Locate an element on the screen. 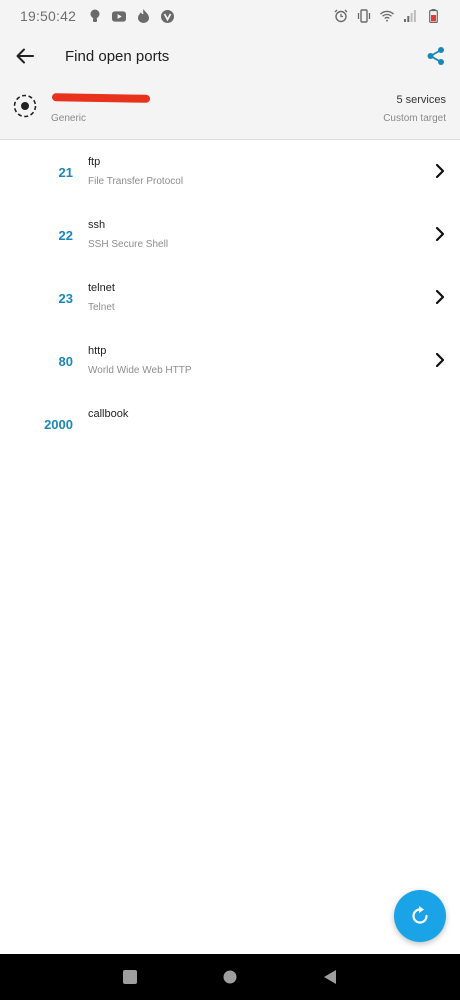 The width and height of the screenshot is (460, 1000). battery-icon is located at coordinates (433, 16).